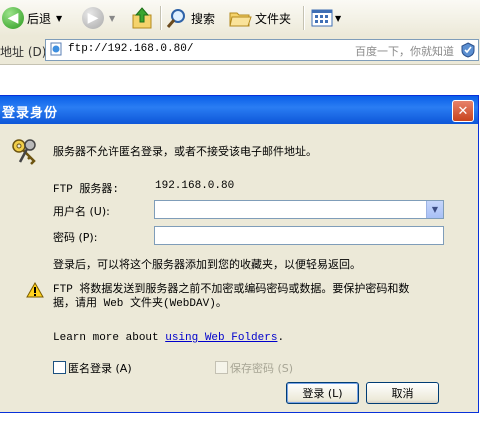 The image size is (480, 437). What do you see at coordinates (30, 113) in the screenshot?
I see `dialog-title: 登录身份` at bounding box center [30, 113].